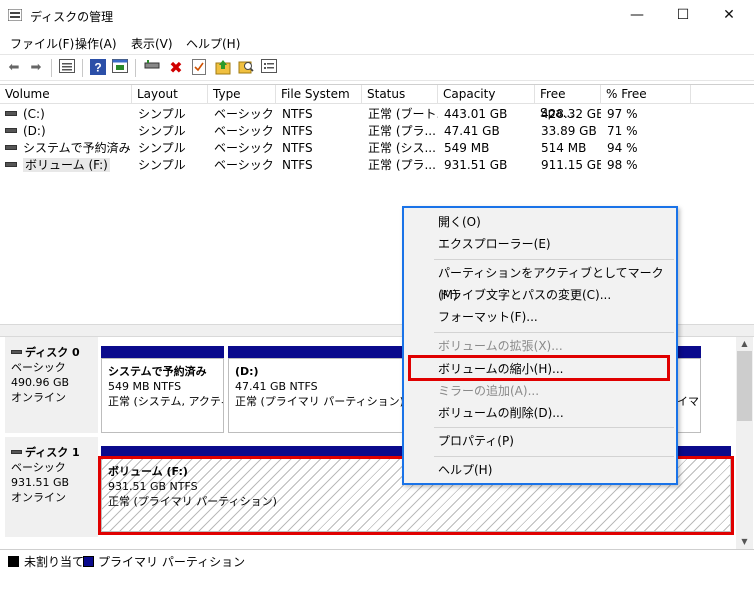 This screenshot has height=597, width=754. I want to click on volume-cell: ボリューム (F:), so click(68, 165).